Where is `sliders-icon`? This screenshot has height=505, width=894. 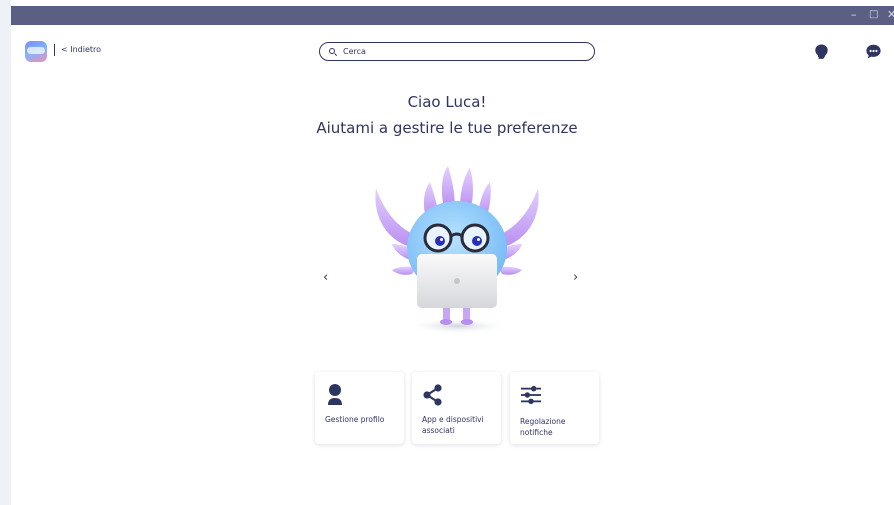 sliders-icon is located at coordinates (531, 395).